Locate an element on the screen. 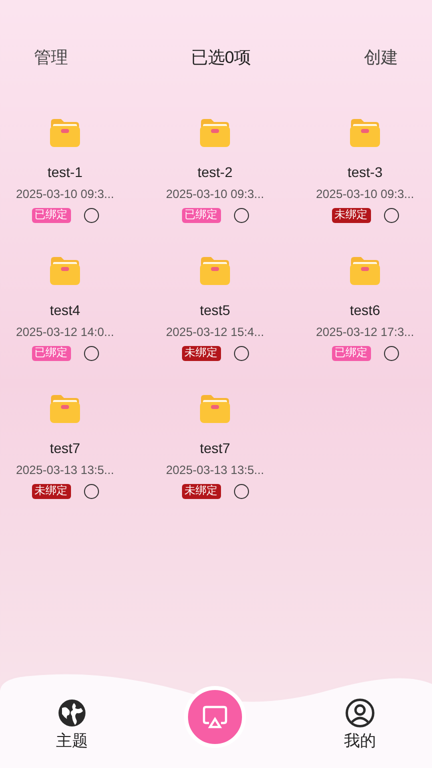 The image size is (432, 768). cast-icon is located at coordinates (215, 717).